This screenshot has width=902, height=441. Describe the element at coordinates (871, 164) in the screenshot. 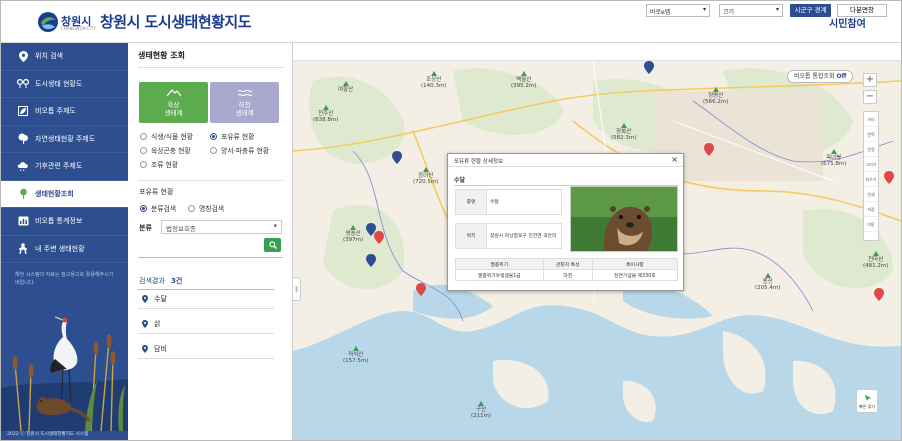

I see `tool-draw: 그리기` at that location.